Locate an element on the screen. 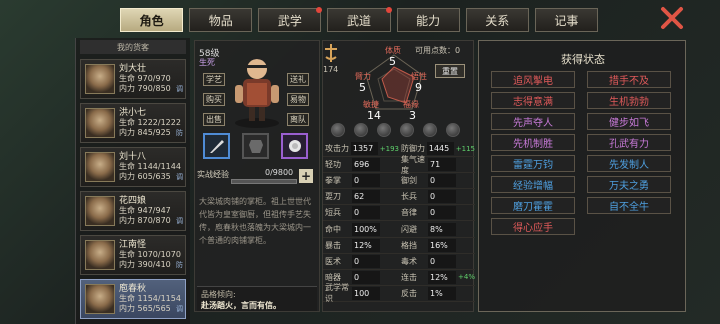  party-member-card: 花四娘 生命 947/947 内力 870/870 调 is located at coordinates (133, 211).